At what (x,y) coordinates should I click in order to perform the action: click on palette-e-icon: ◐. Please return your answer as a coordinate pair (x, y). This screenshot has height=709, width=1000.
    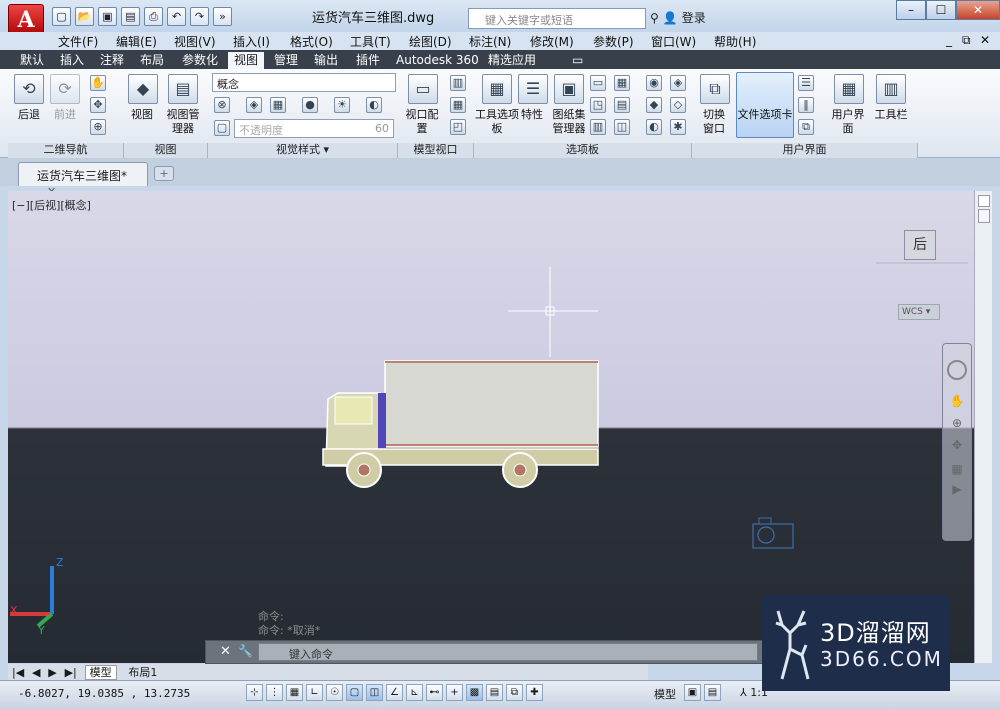
    Looking at the image, I should click on (654, 127).